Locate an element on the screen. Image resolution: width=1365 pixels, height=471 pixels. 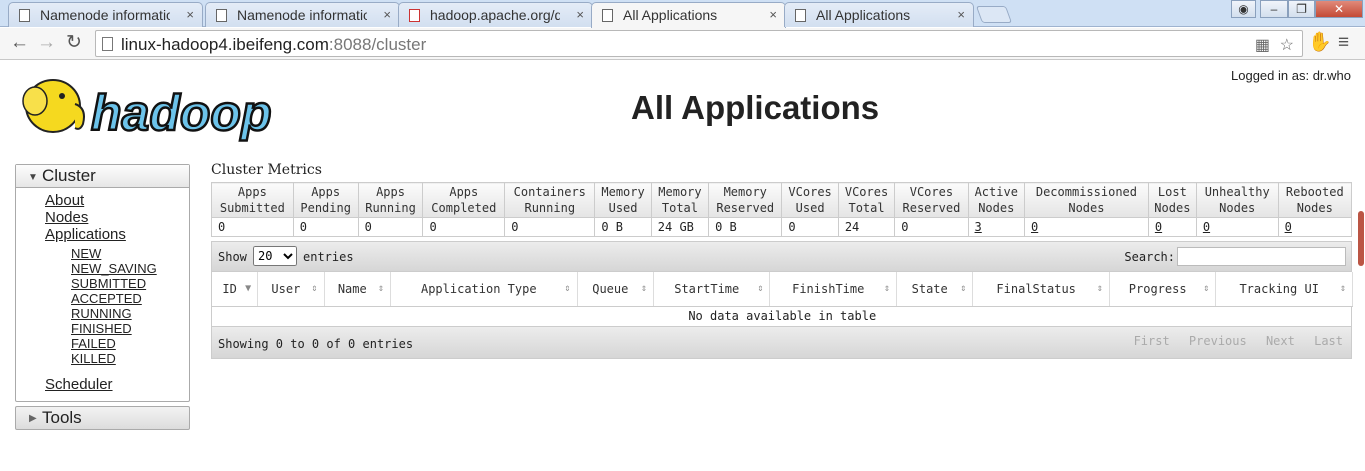
show-label: Show is located at coordinates (232, 257).